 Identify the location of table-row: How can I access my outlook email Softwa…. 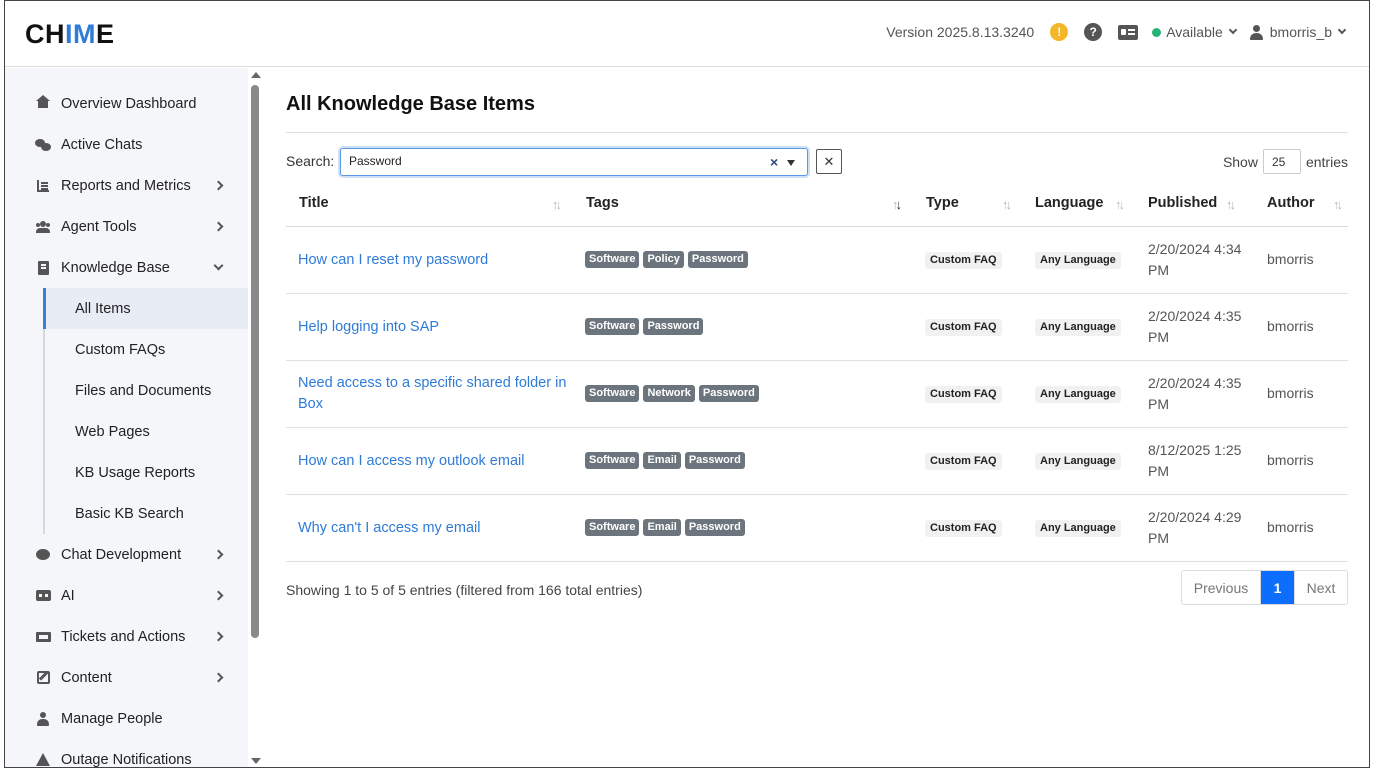
(817, 461).